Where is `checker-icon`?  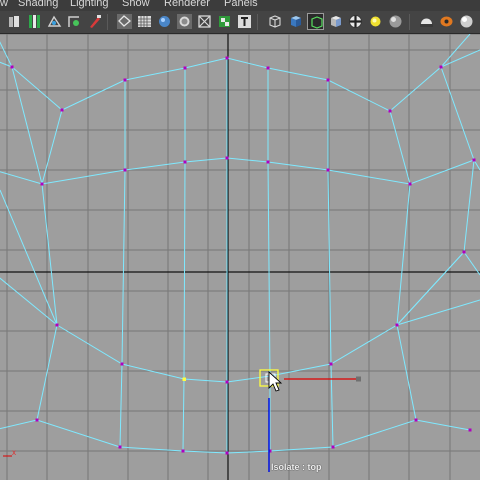
checker-icon is located at coordinates (355, 21).